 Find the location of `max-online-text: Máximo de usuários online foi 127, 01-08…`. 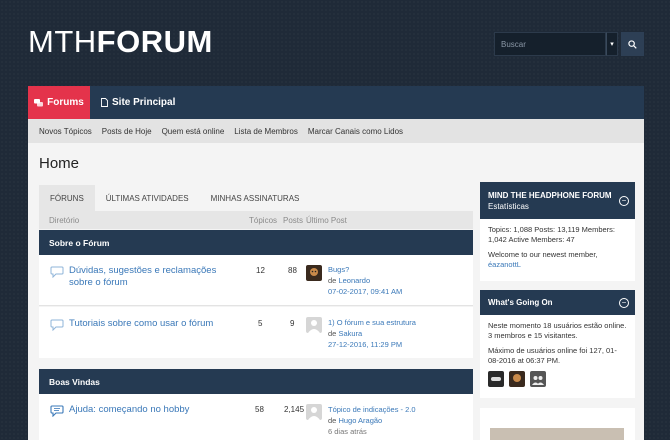

max-online-text: Máximo de usuários online foi 127, 01-08… is located at coordinates (552, 355).